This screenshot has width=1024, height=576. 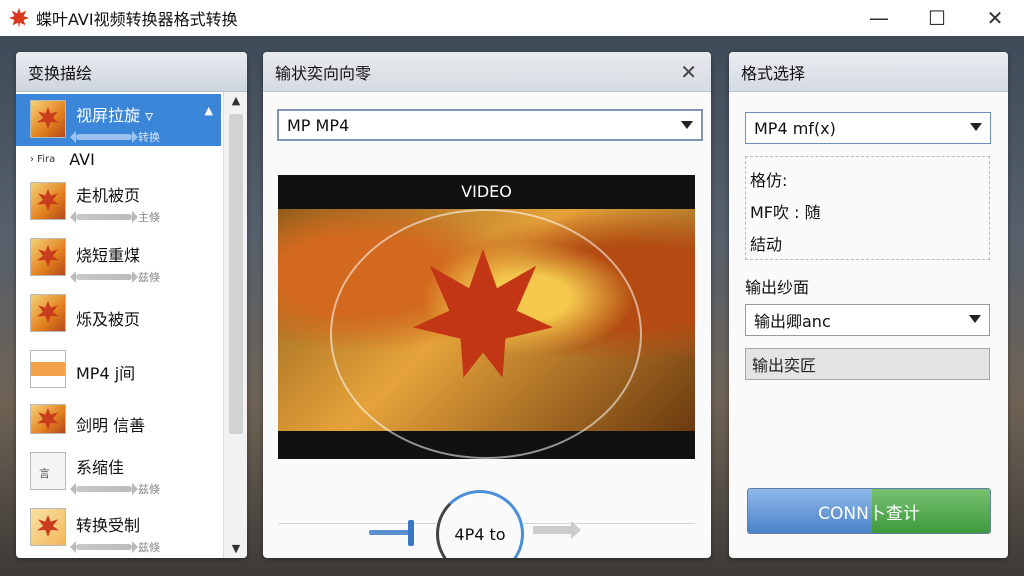 I want to click on thumbnail-screenshot, so click(x=48, y=369).